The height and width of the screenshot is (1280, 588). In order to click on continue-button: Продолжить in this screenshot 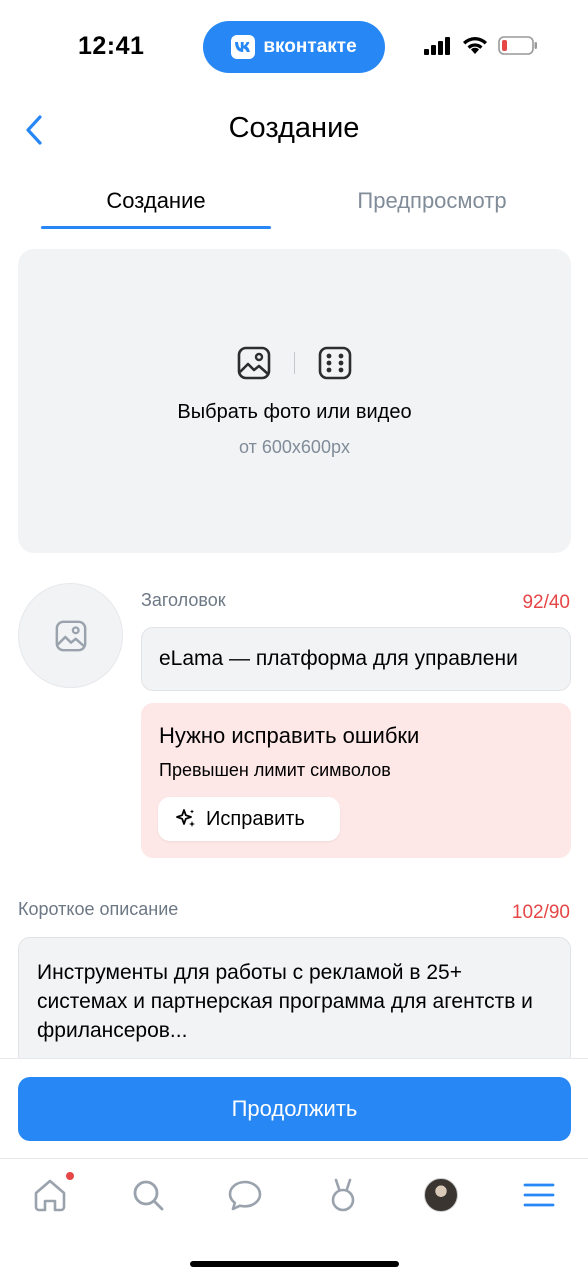, I will do `click(294, 1109)`.